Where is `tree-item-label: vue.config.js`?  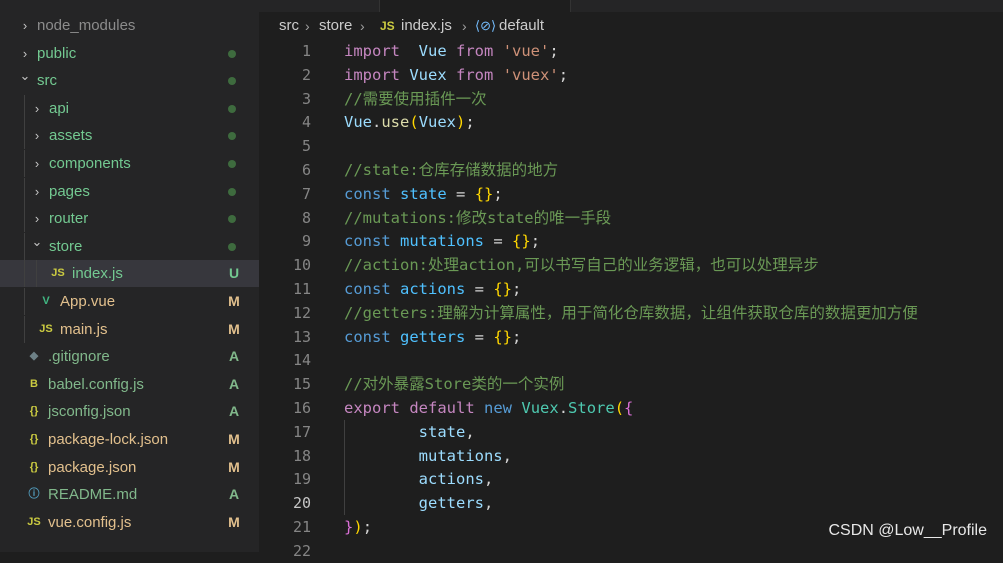 tree-item-label: vue.config.js is located at coordinates (90, 522).